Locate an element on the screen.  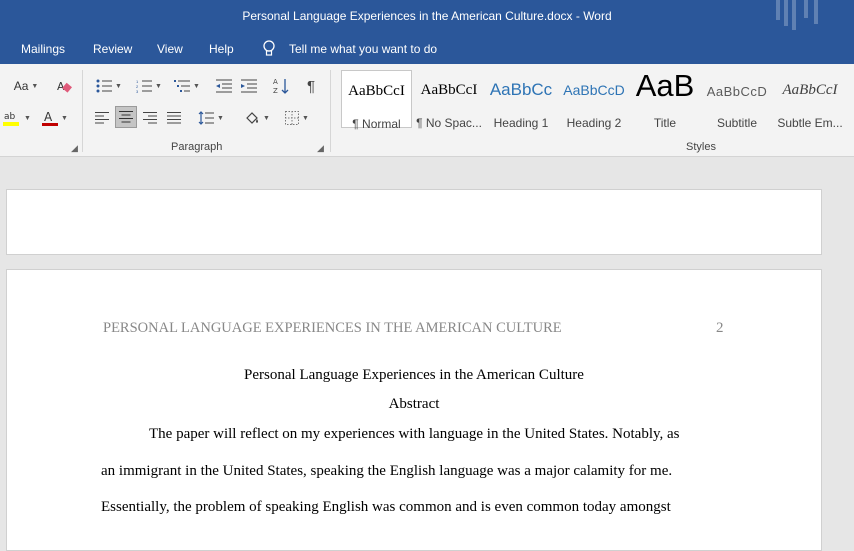
align-center-icon is located at coordinates (126, 117).